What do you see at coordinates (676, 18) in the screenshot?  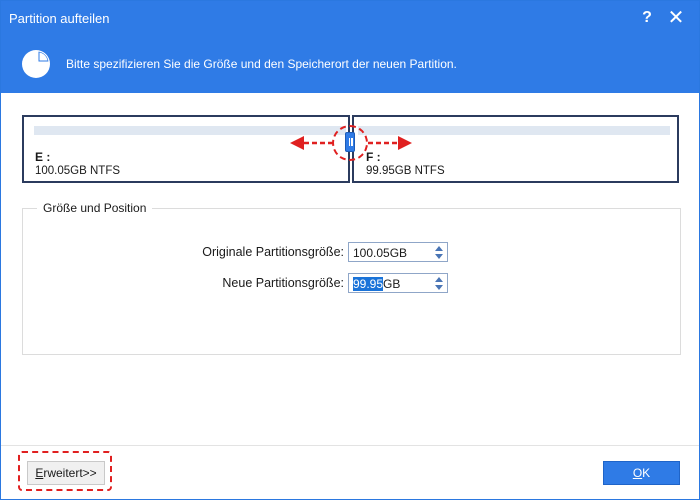 I see `close-button: ✕` at bounding box center [676, 18].